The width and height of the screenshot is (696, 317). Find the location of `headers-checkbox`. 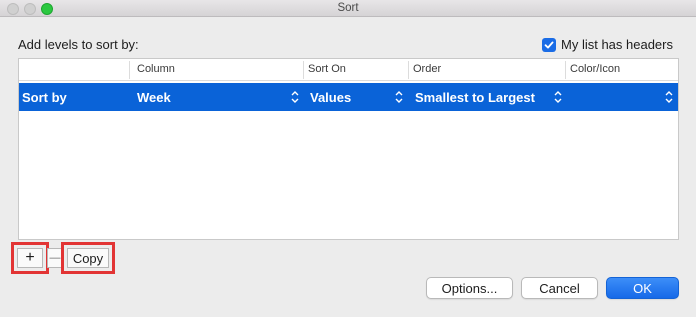

headers-checkbox is located at coordinates (549, 44).